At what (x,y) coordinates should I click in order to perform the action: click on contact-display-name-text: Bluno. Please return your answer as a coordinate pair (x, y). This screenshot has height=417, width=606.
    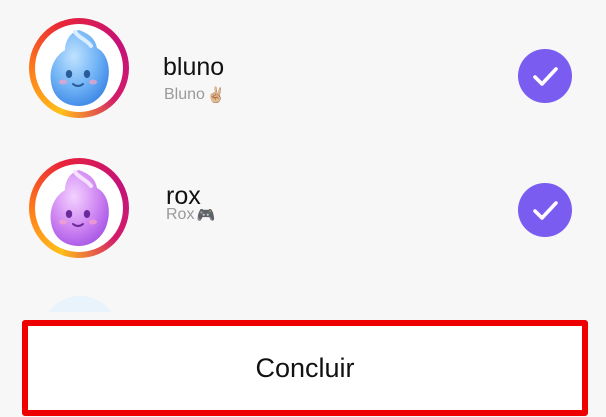
    Looking at the image, I should click on (184, 94).